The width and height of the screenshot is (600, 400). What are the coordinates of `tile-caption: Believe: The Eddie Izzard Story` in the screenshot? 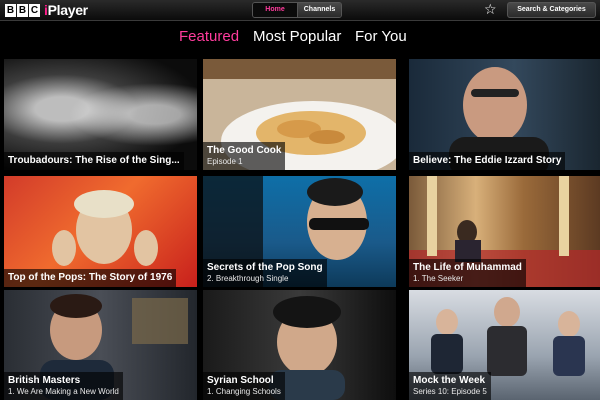 It's located at (487, 161).